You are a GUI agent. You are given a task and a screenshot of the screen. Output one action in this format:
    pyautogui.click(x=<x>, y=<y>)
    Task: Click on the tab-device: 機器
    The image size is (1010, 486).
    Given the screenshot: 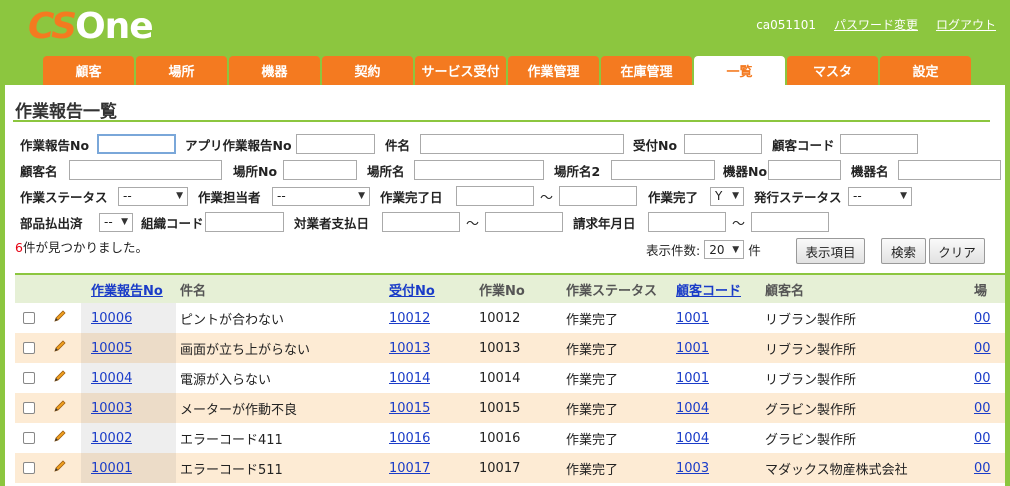 What is the action you would take?
    pyautogui.click(x=274, y=70)
    